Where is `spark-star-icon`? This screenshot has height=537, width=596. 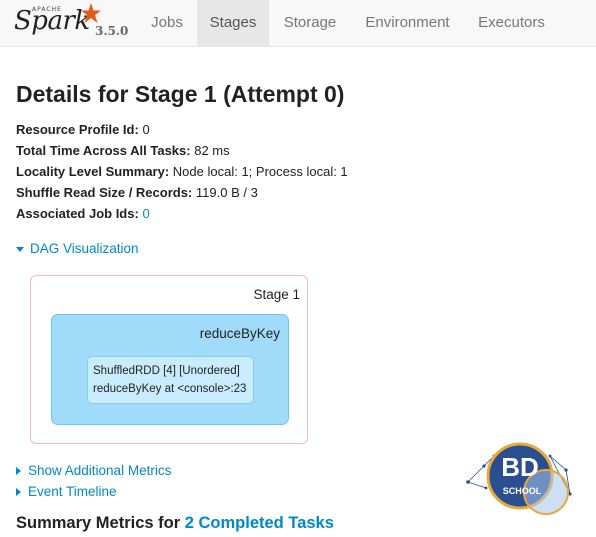 spark-star-icon is located at coordinates (91, 13).